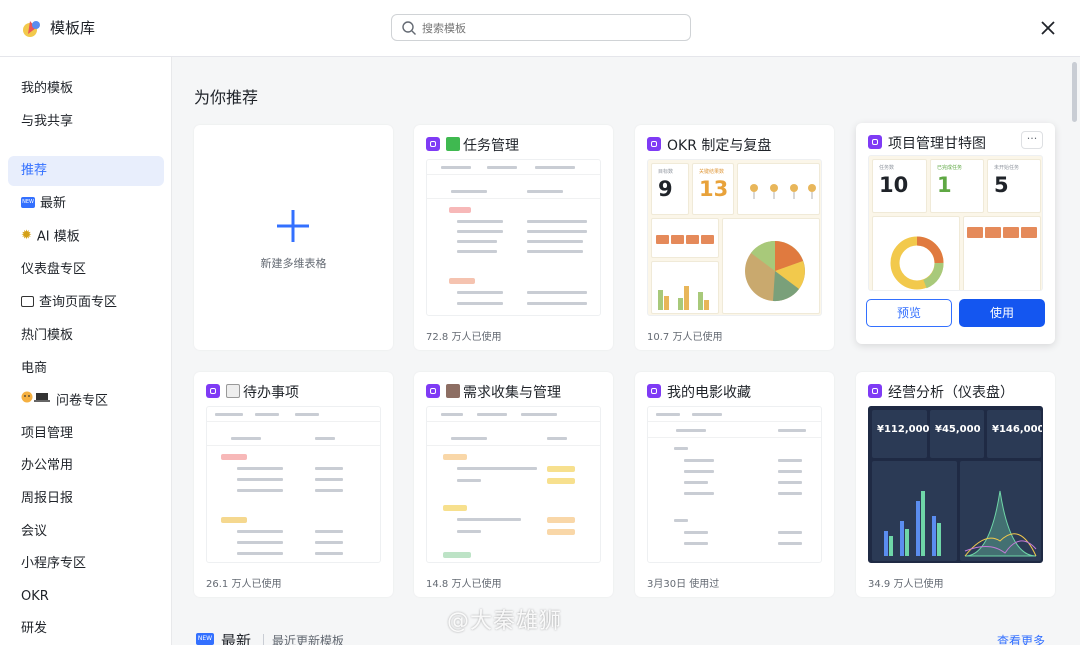  I want to click on sidebar-item-recommended: 推荐, so click(86, 171).